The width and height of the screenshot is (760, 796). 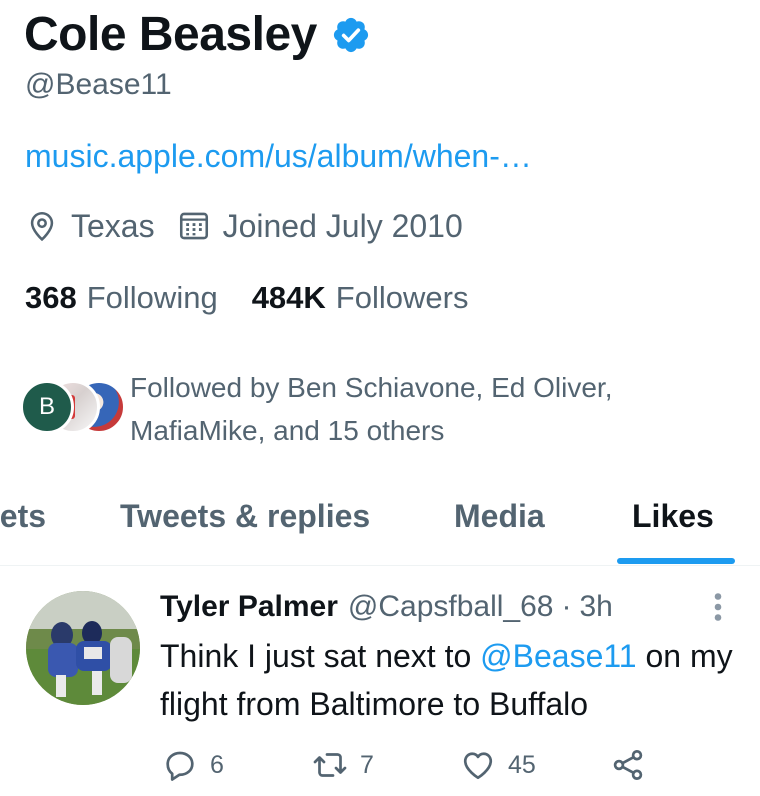 What do you see at coordinates (320, 656) in the screenshot?
I see `tweet-text-start: Think I just sat next to` at bounding box center [320, 656].